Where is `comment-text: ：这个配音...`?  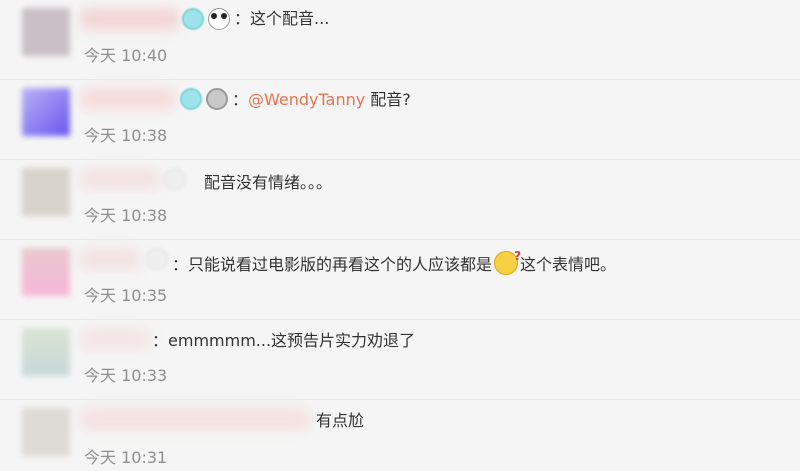 comment-text: ：这个配音... is located at coordinates (282, 18).